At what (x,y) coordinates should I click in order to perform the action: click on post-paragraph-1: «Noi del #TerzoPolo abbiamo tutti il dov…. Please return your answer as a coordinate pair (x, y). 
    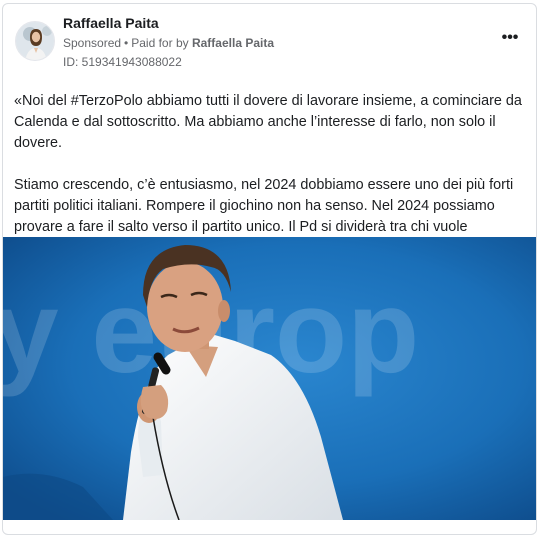
    Looking at the image, I should click on (268, 122).